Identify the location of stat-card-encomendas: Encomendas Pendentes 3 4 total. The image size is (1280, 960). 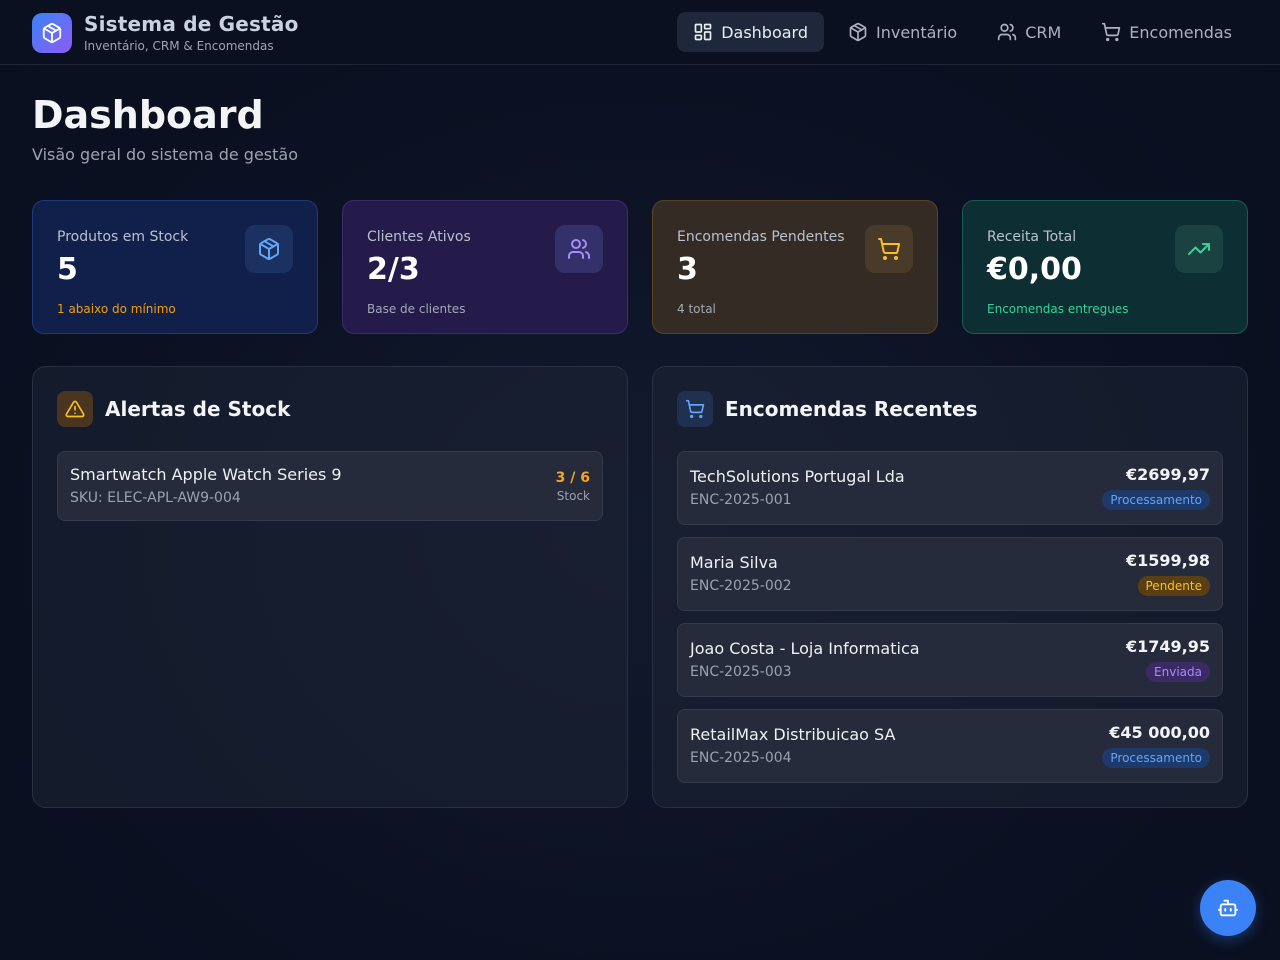
(795, 267).